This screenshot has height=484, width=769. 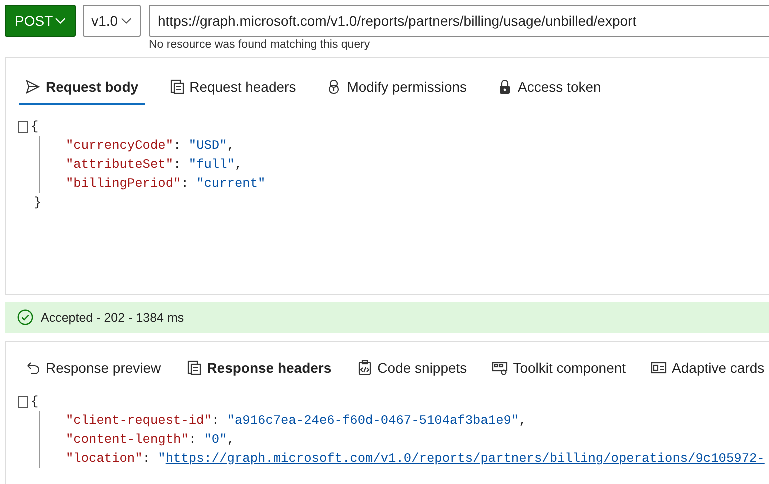 What do you see at coordinates (260, 45) in the screenshot?
I see `validation-message: No resource was found matching this query` at bounding box center [260, 45].